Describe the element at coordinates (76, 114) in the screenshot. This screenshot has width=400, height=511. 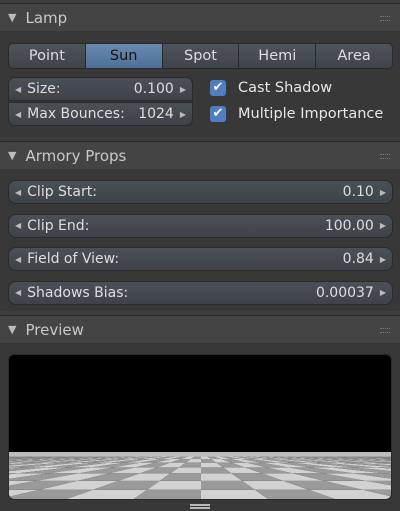
I see `max-bounces-label: Max Bounces:` at that location.